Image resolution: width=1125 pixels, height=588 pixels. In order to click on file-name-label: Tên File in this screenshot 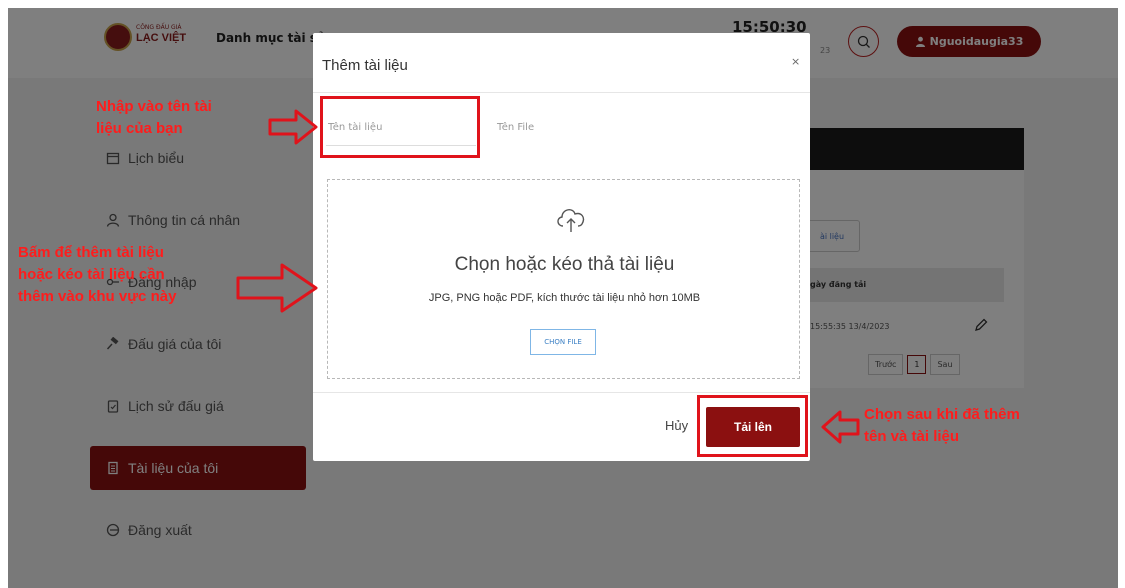, I will do `click(516, 127)`.